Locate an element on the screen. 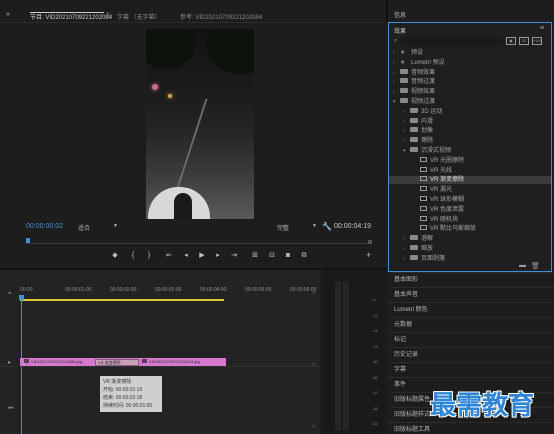  effects-item: › 溶解 is located at coordinates (470, 239).